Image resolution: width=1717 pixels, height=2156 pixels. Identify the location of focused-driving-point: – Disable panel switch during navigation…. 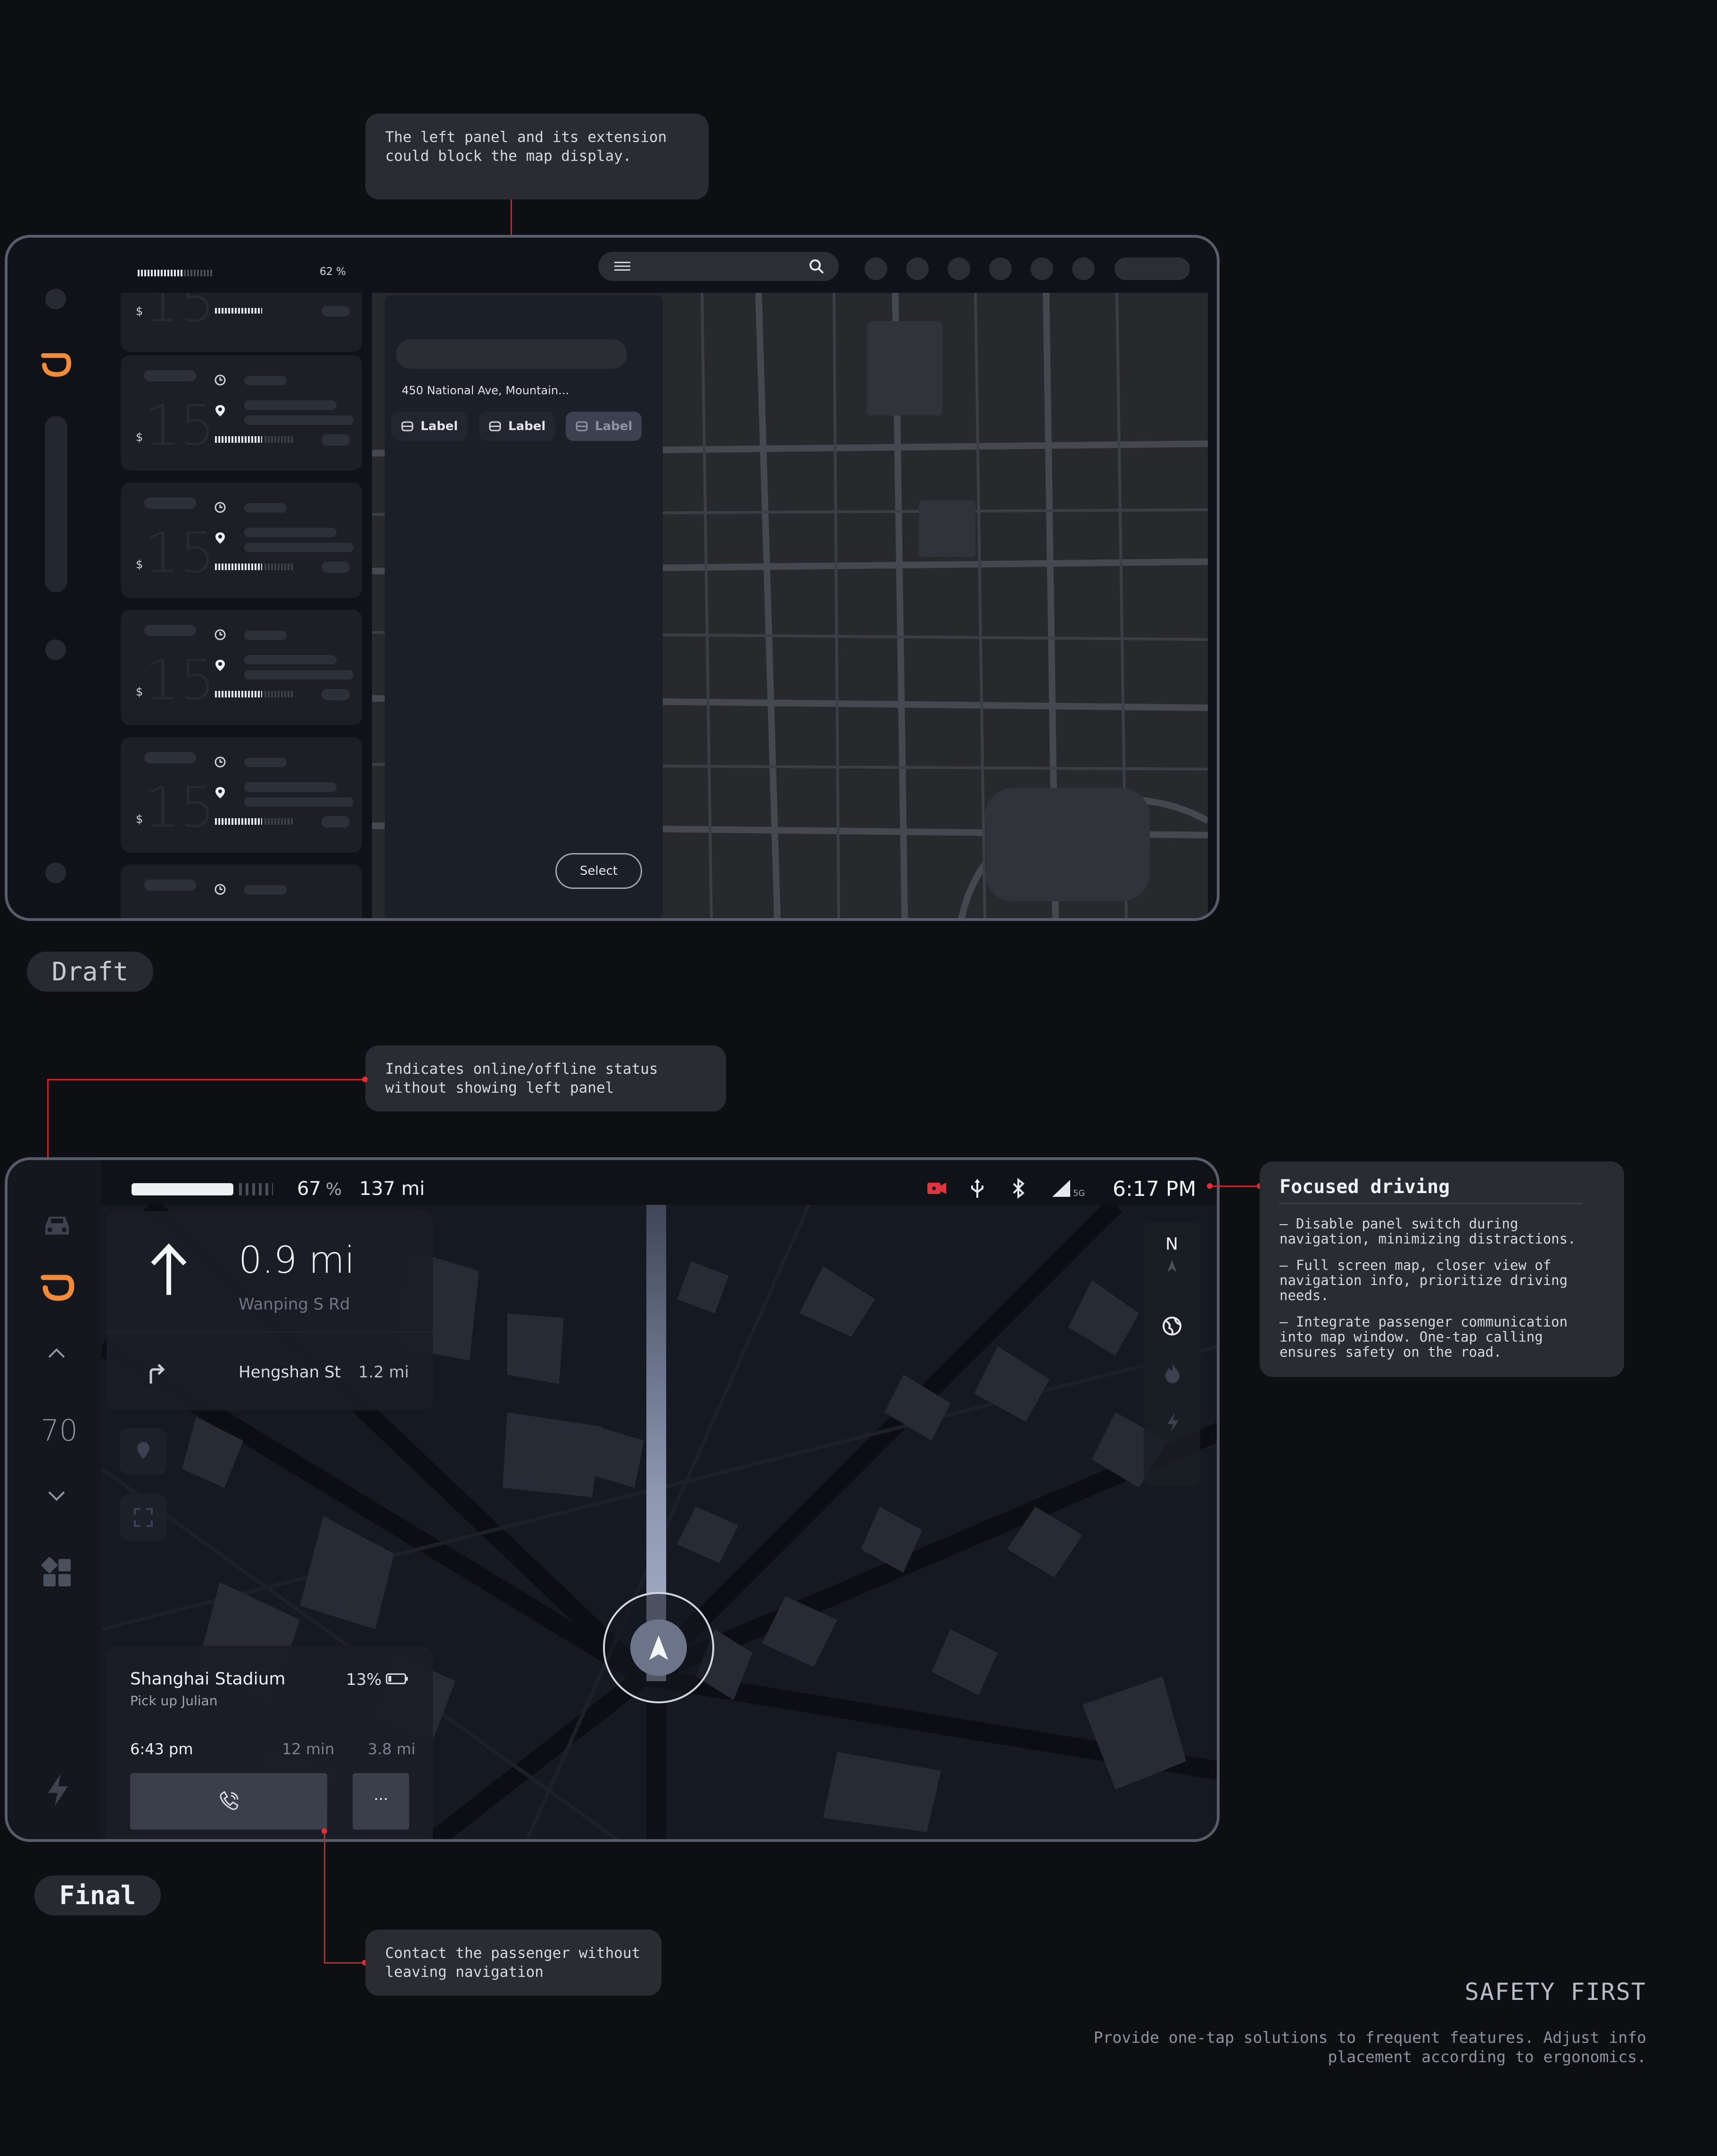
(1427, 1231).